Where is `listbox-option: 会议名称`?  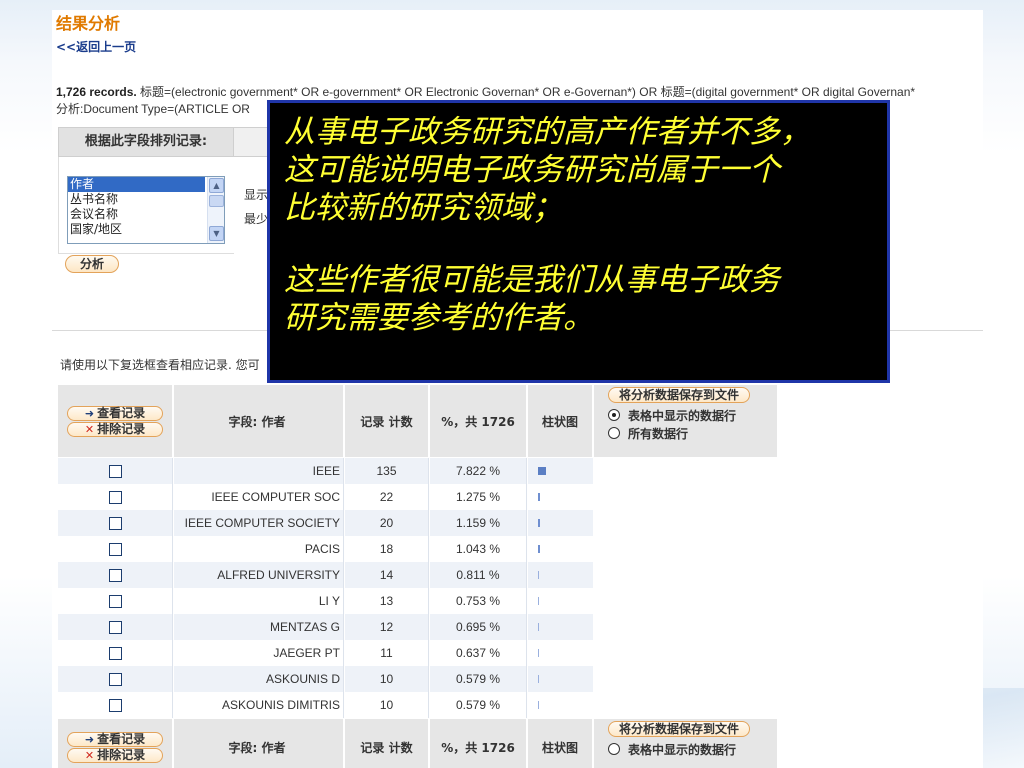 listbox-option: 会议名称 is located at coordinates (136, 214).